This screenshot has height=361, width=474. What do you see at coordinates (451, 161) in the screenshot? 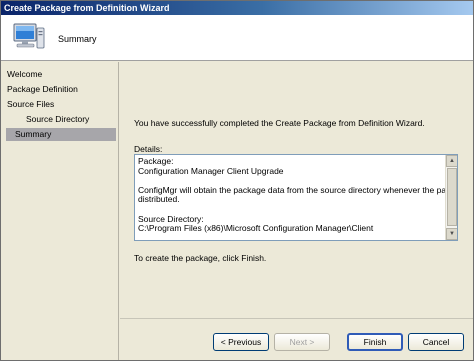
I see `scroll-up-arrow-icon: ▲` at bounding box center [451, 161].